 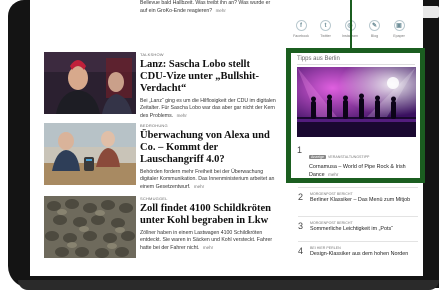 What do you see at coordinates (399, 36) in the screenshot?
I see `epaper-label: Epaper` at bounding box center [399, 36].